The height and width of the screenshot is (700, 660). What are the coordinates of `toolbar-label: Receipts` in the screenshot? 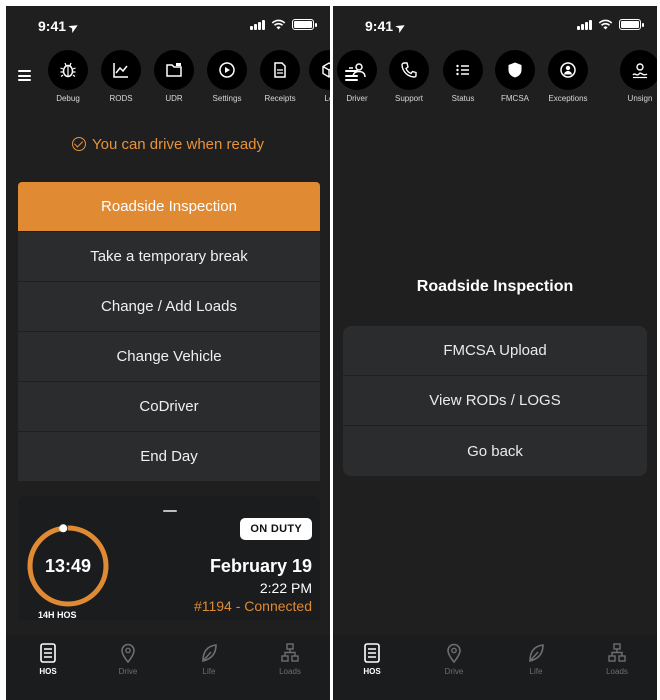 It's located at (280, 98).